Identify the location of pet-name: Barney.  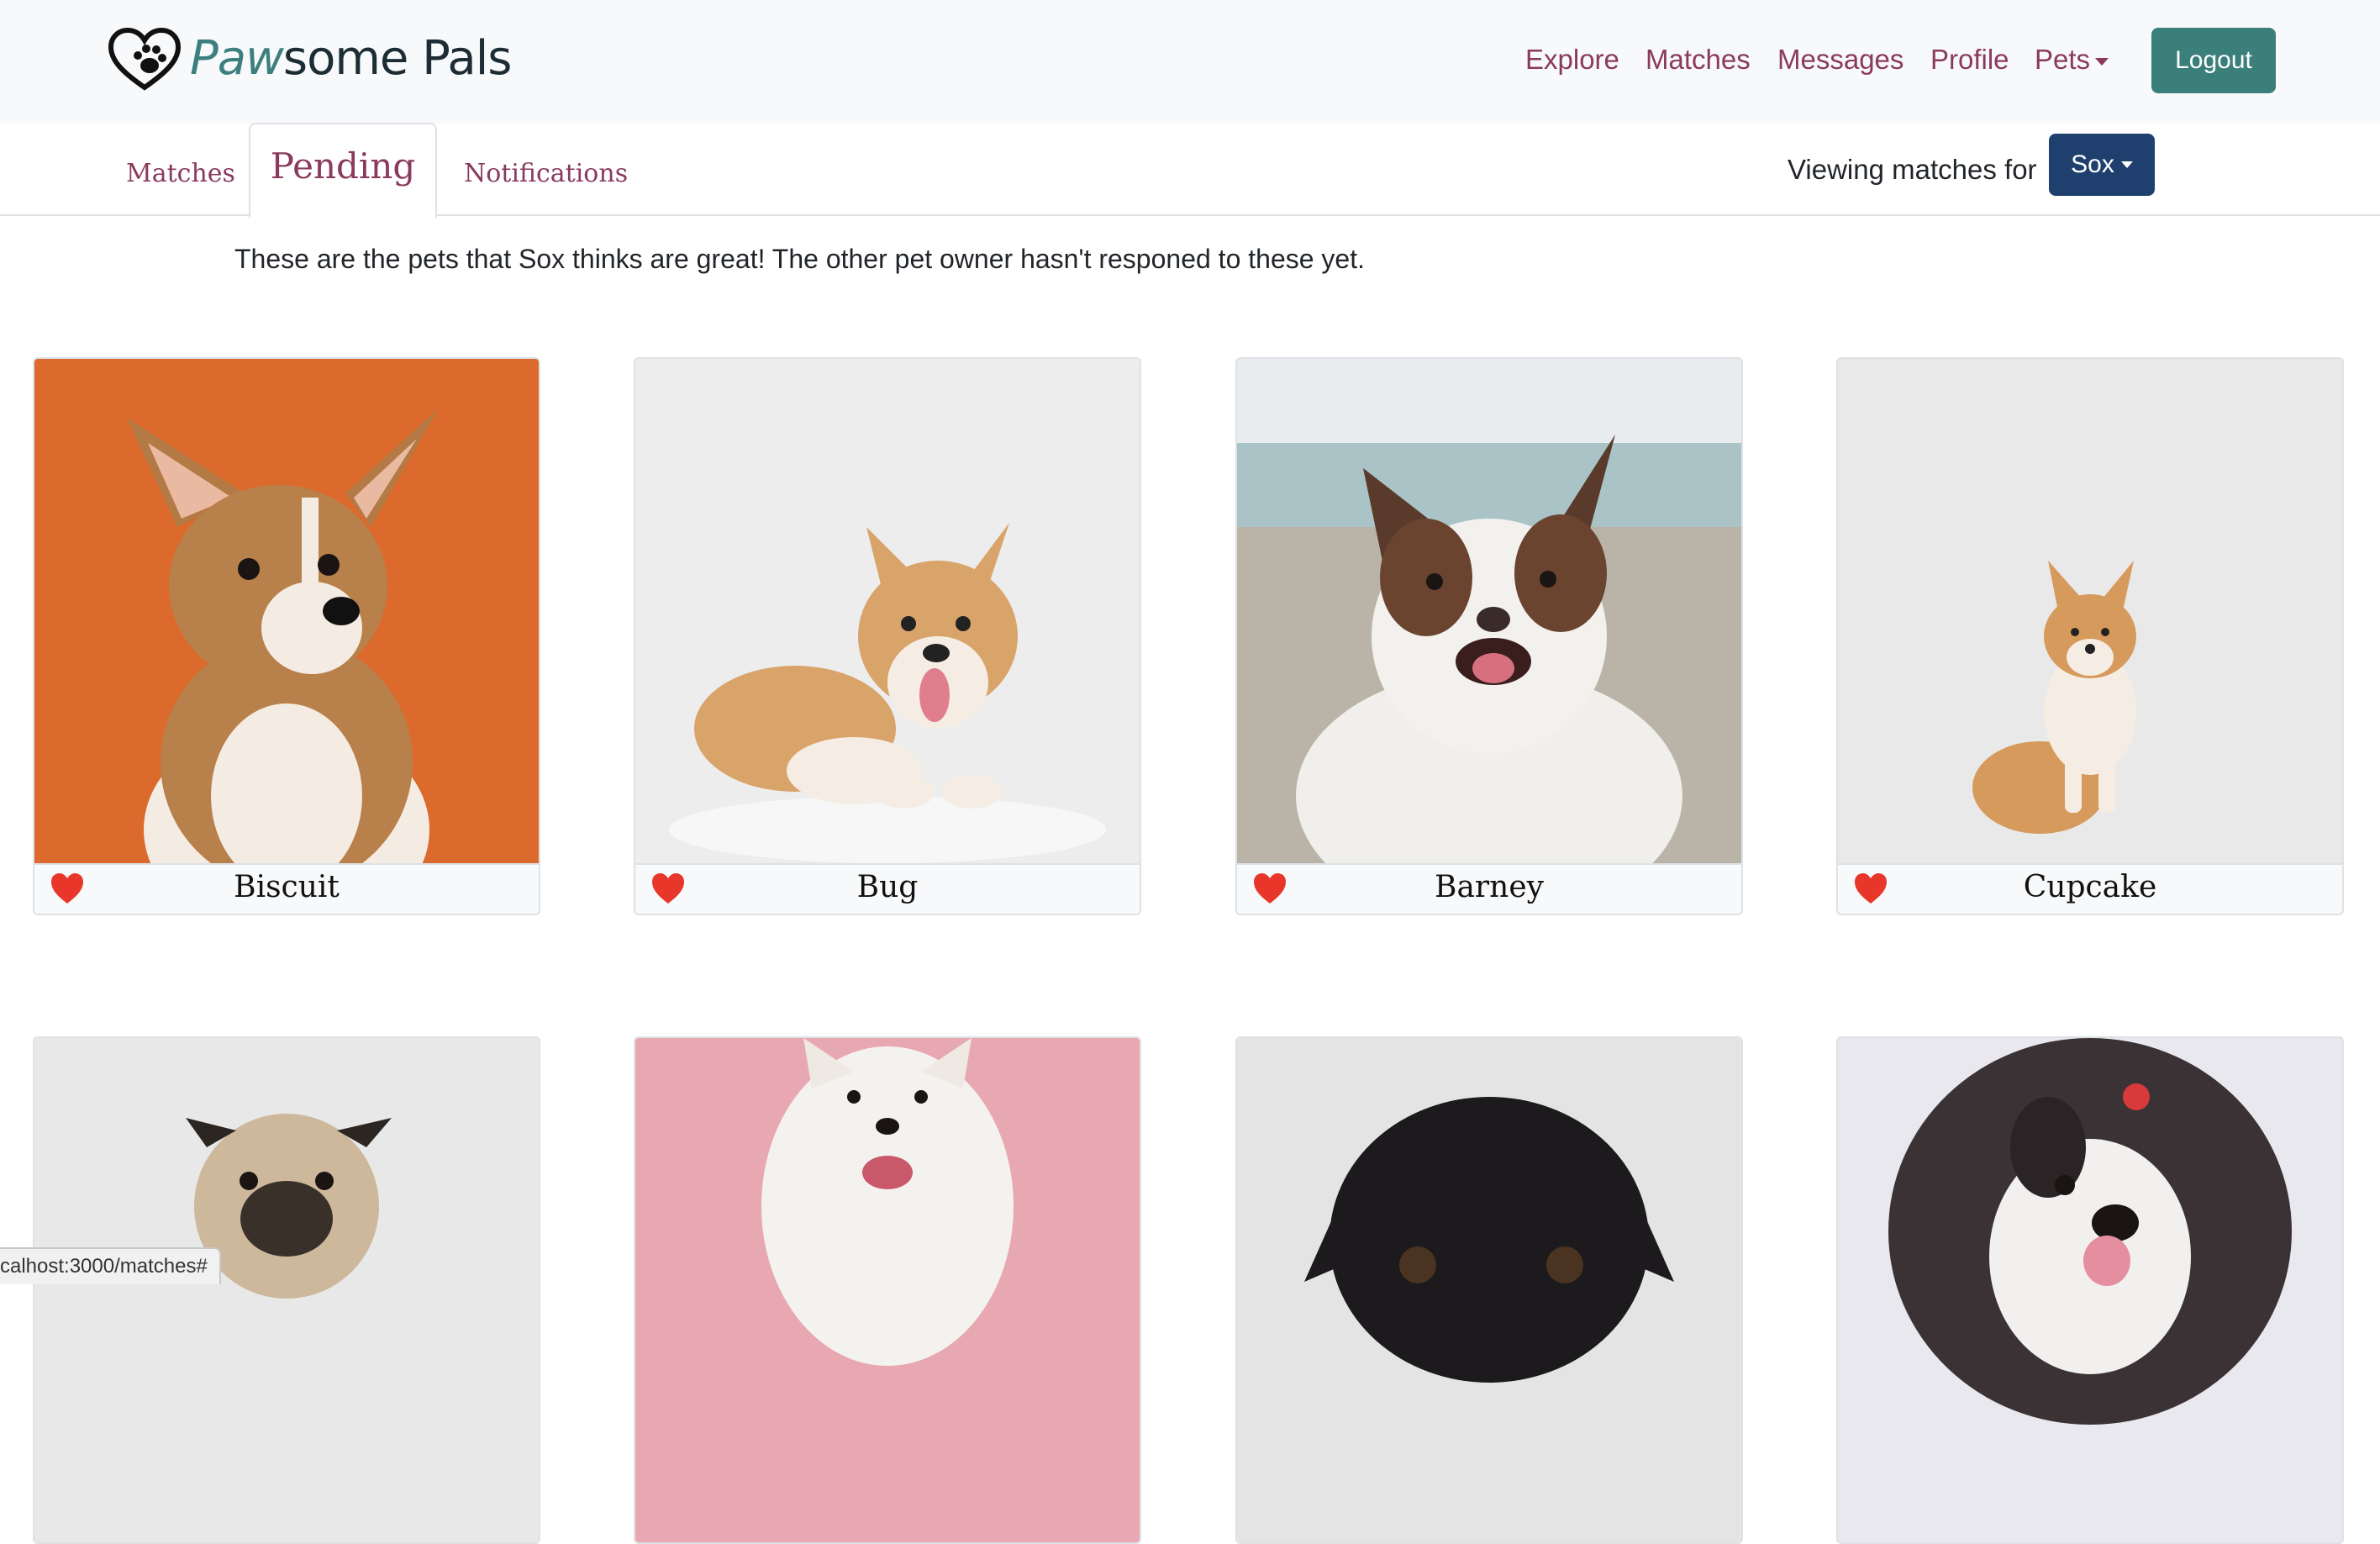
(1490, 887).